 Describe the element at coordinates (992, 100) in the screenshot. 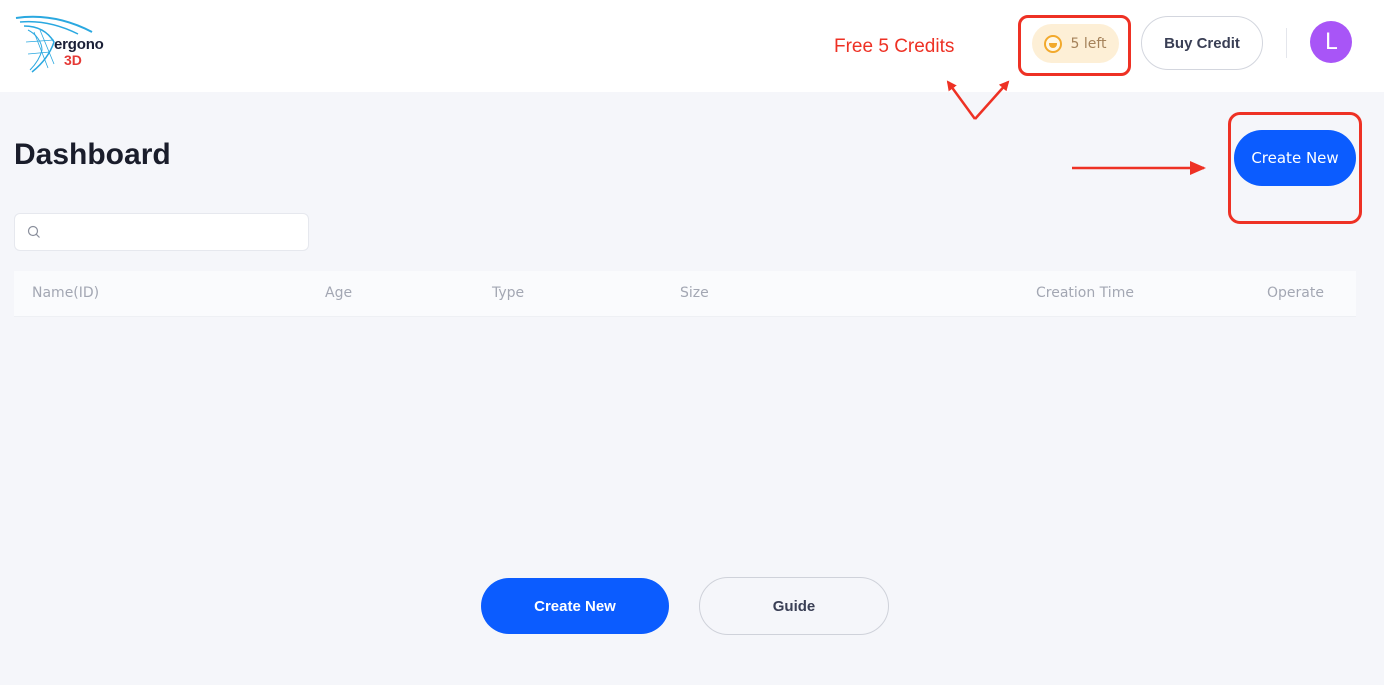

I see `annotation-arrow-right` at that location.